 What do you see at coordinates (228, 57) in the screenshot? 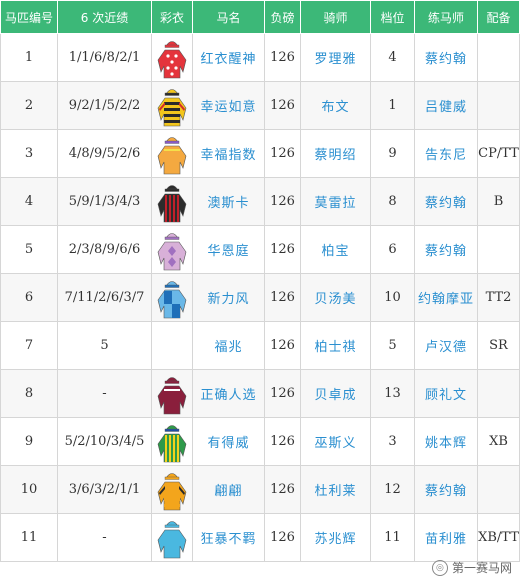
I see `cell-horse-name: 红衣醒神` at bounding box center [228, 57].